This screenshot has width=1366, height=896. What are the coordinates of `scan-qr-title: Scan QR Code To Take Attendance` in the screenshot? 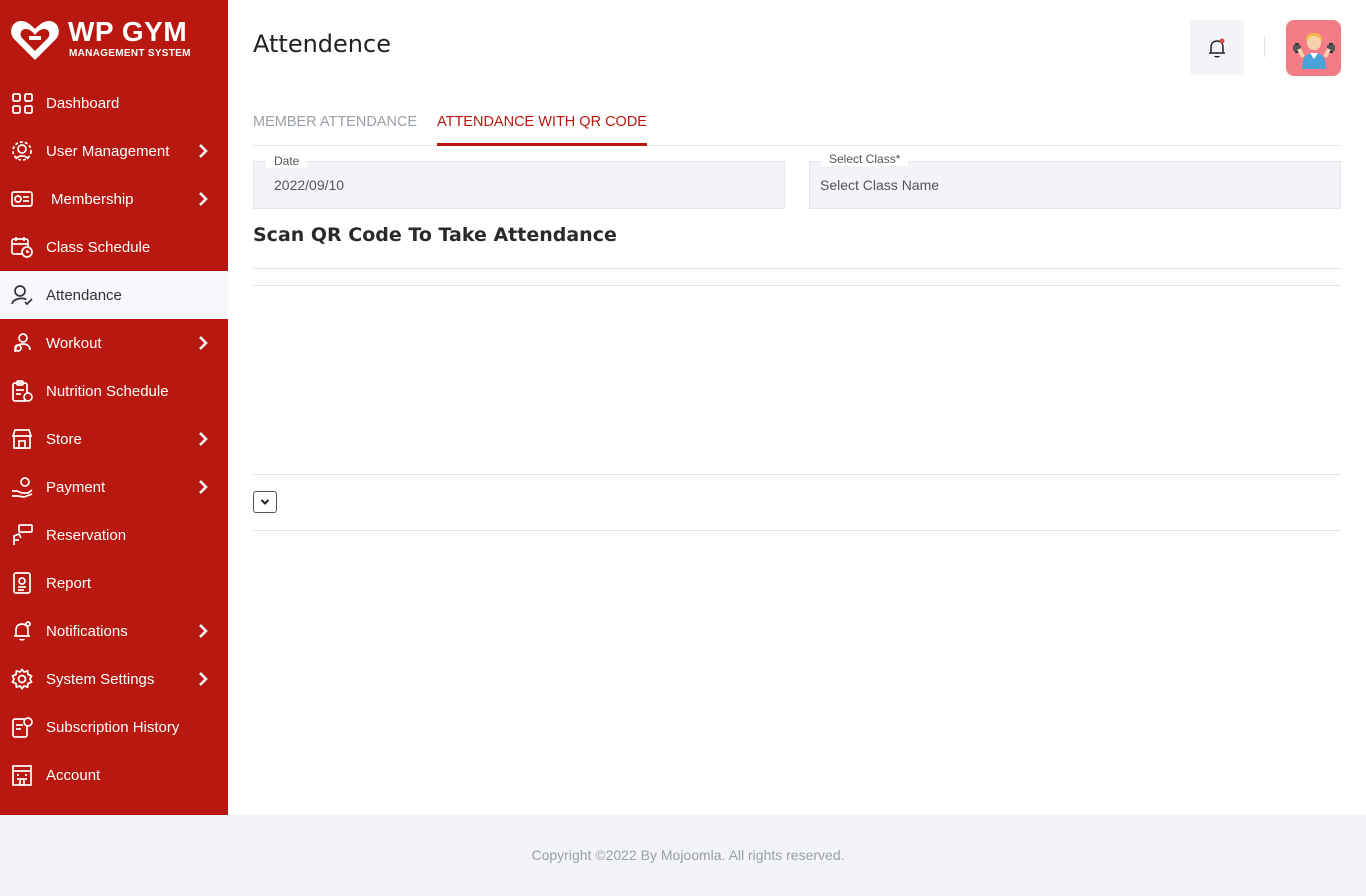 It's located at (435, 235).